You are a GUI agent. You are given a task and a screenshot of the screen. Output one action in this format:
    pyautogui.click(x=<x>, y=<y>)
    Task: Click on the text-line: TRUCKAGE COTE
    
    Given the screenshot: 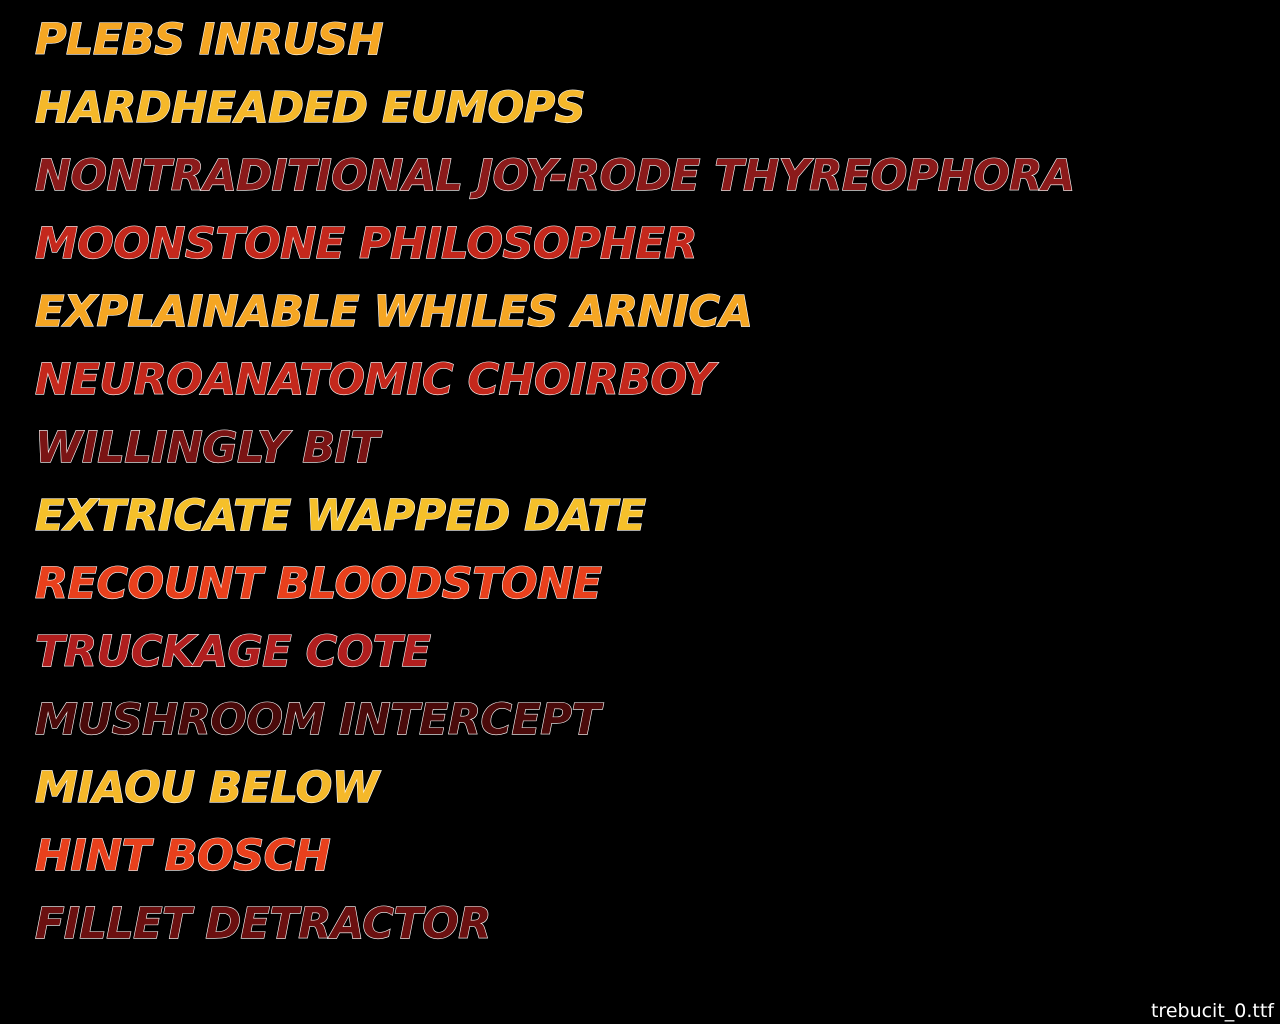 What is the action you would take?
    pyautogui.click(x=232, y=651)
    